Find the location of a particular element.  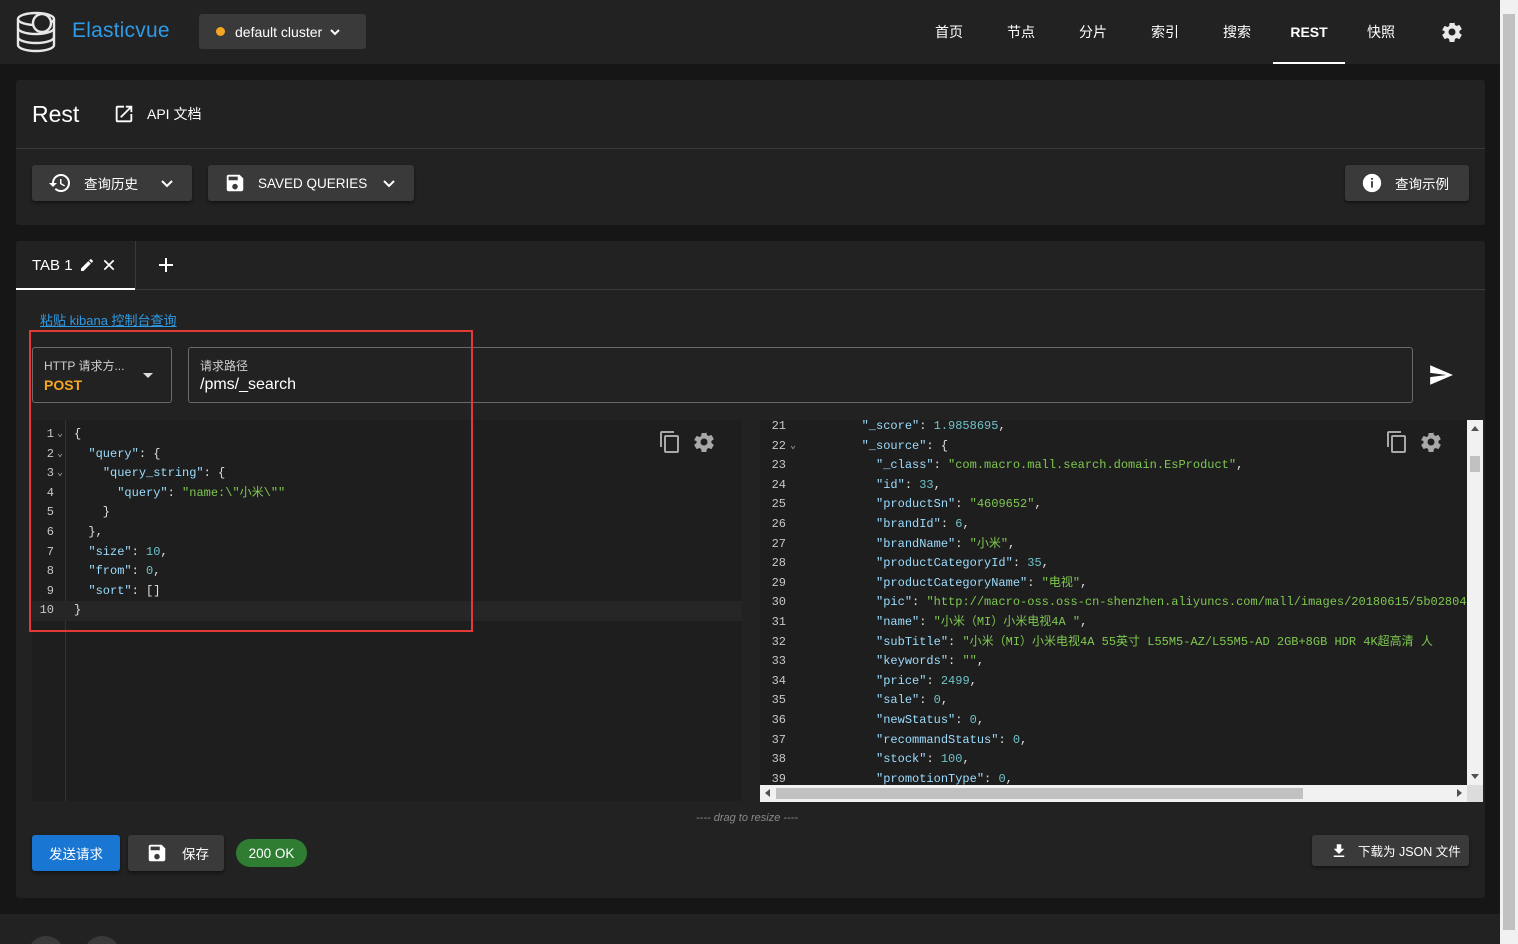

code-token: 1.9858695 is located at coordinates (966, 426).